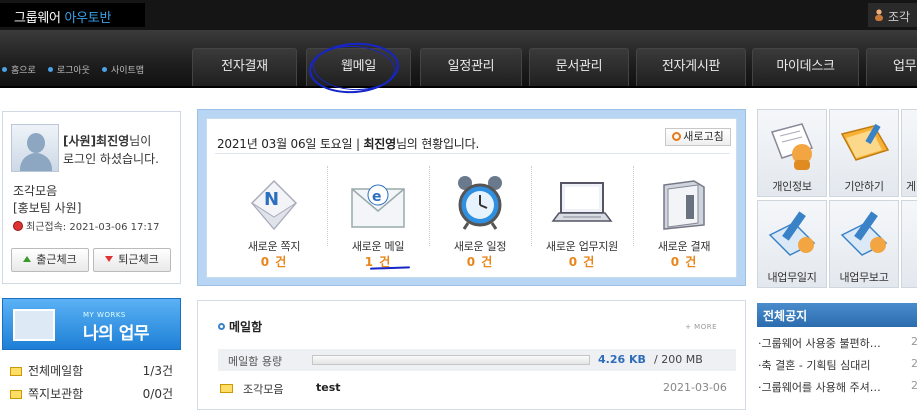 The image size is (917, 410). I want to click on arrow-up-icon, so click(27, 259).